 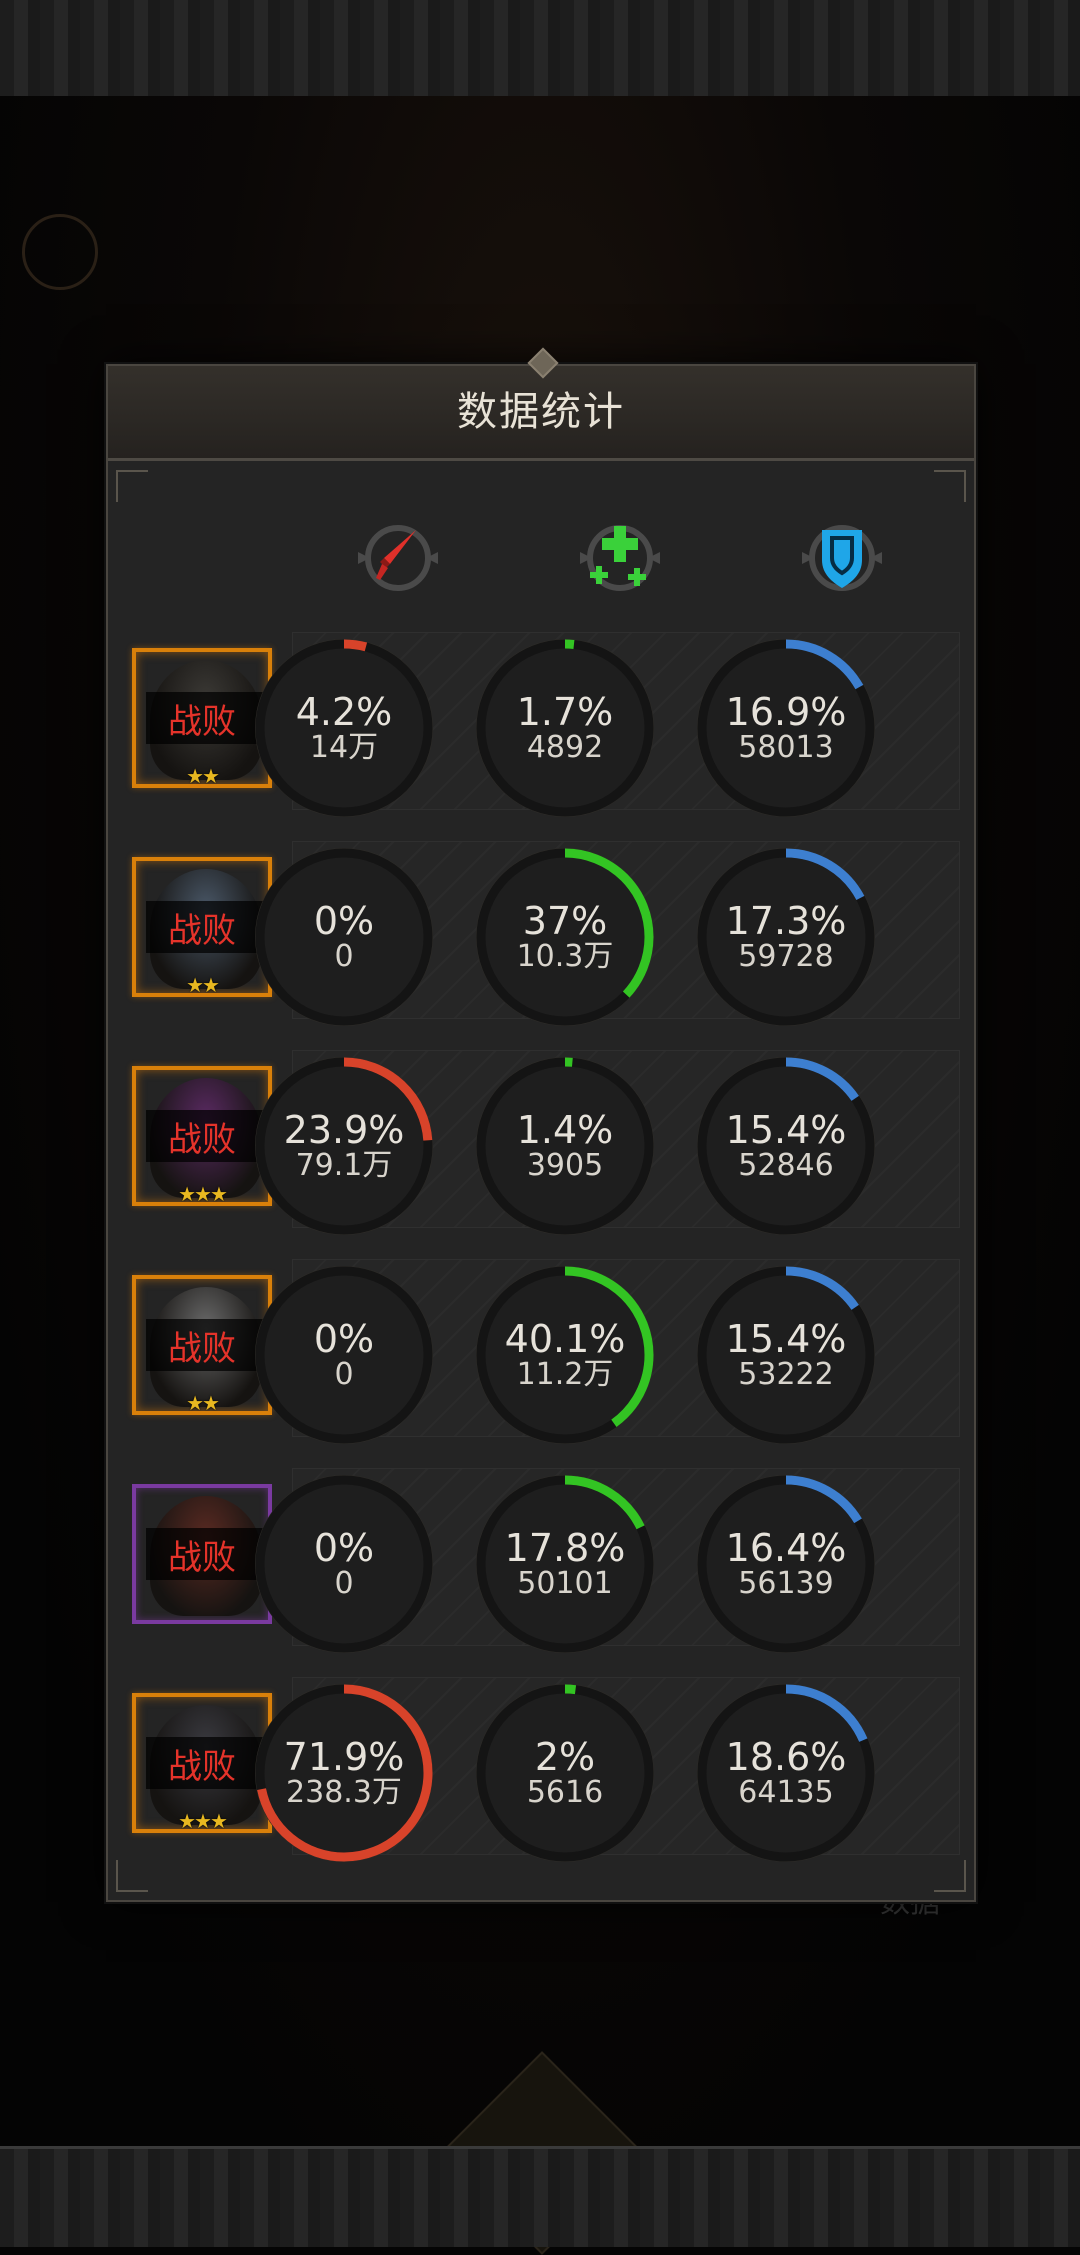 I want to click on heal-ring: 1.4% 3905, so click(x=565, y=1146).